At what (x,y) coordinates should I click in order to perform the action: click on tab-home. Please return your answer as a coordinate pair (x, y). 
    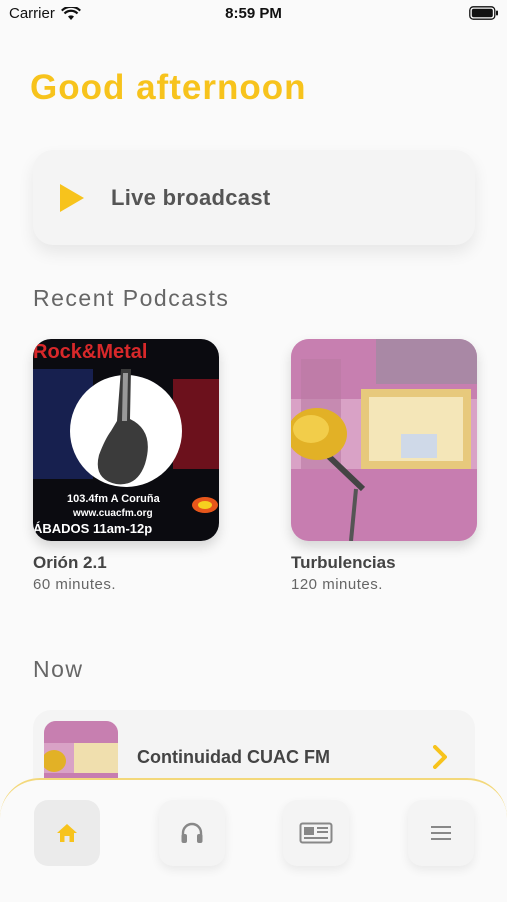
    Looking at the image, I should click on (67, 833).